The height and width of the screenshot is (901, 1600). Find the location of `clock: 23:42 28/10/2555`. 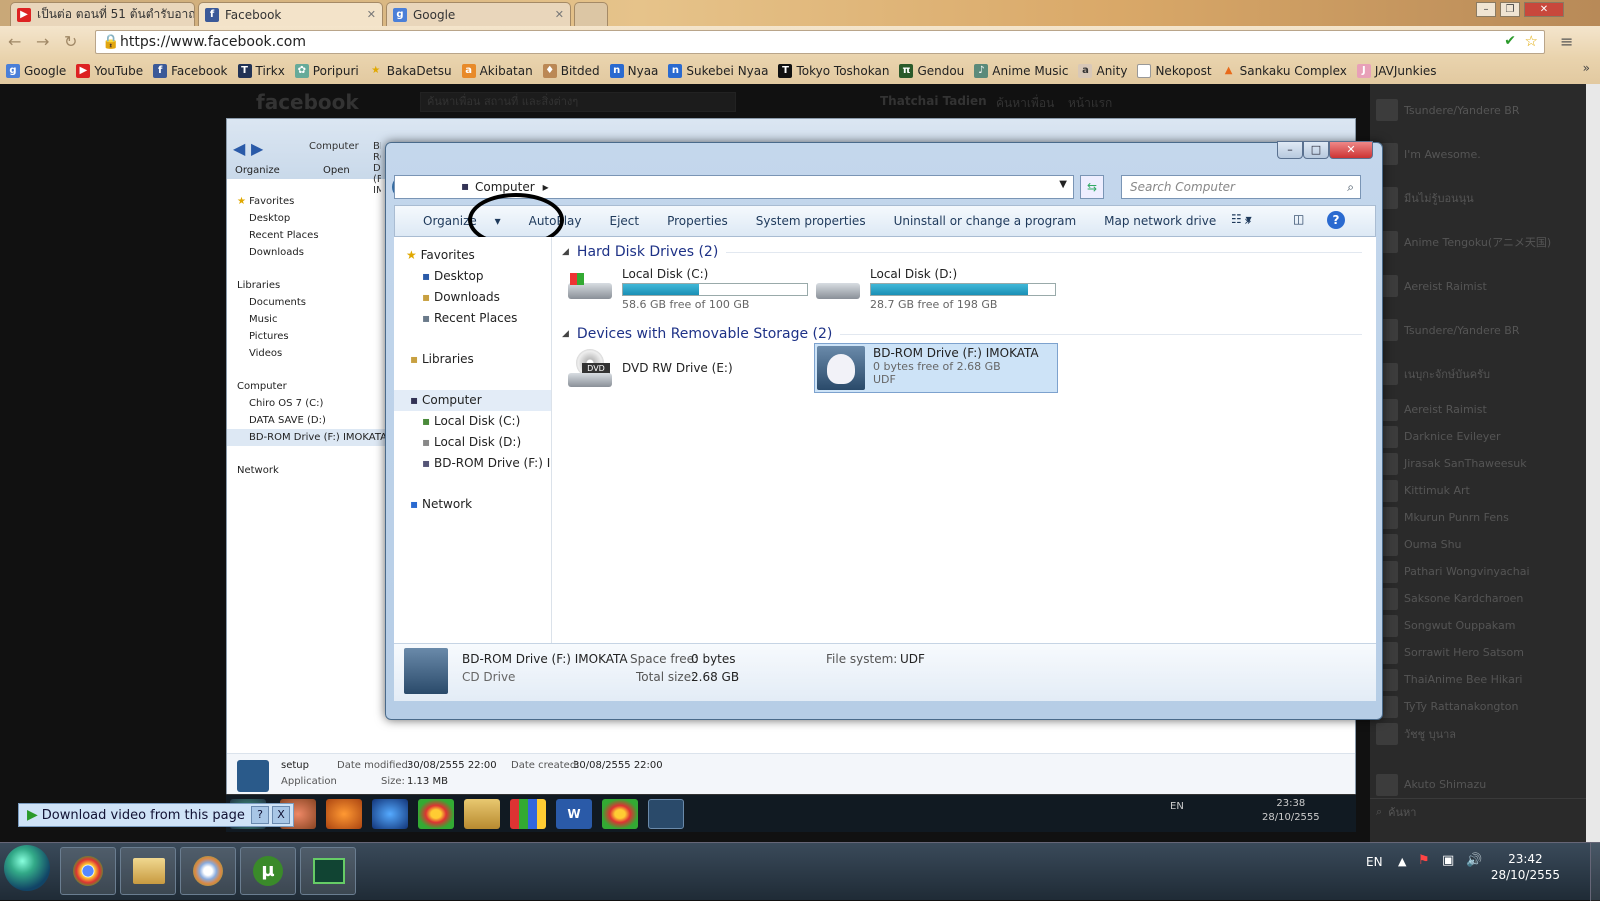

clock: 23:42 28/10/2555 is located at coordinates (1525, 867).